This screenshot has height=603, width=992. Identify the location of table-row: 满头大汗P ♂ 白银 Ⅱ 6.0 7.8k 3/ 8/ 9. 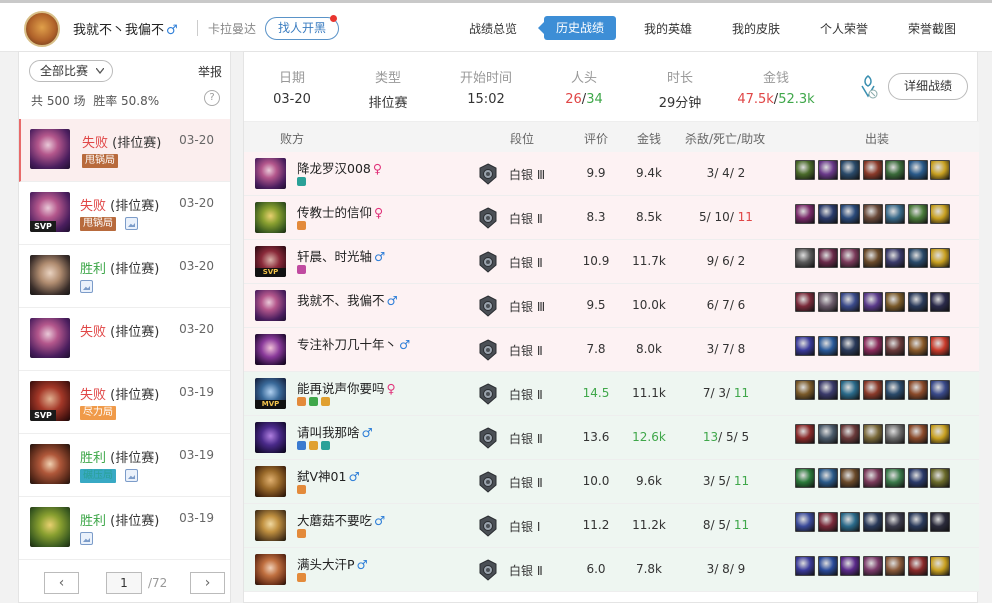
(611, 570).